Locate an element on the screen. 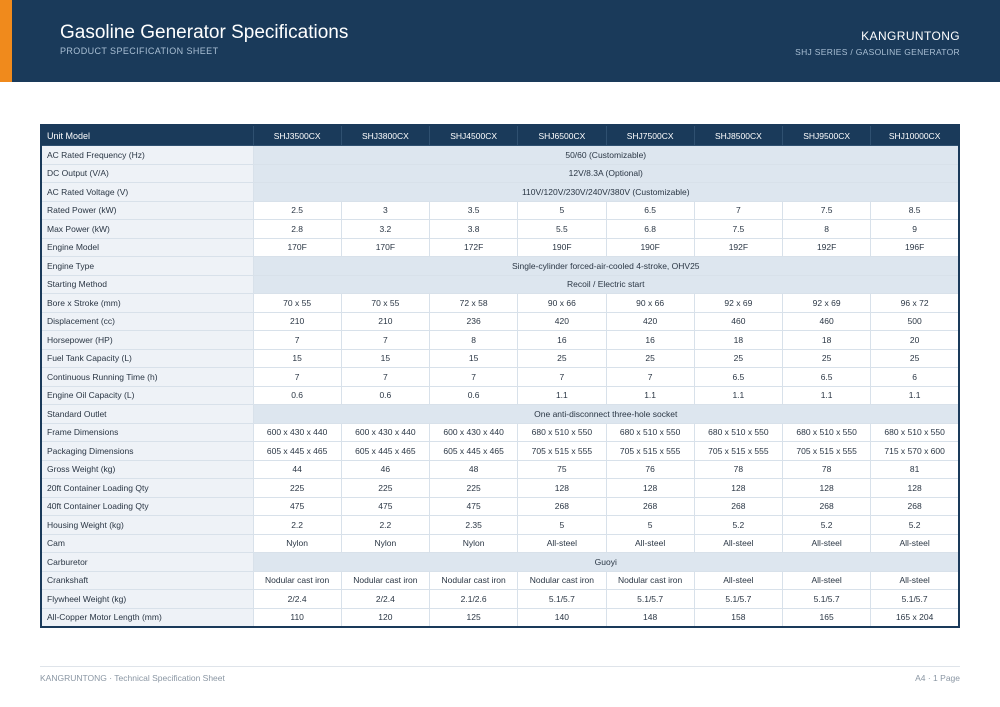  spec-value: 420 is located at coordinates (562, 321).